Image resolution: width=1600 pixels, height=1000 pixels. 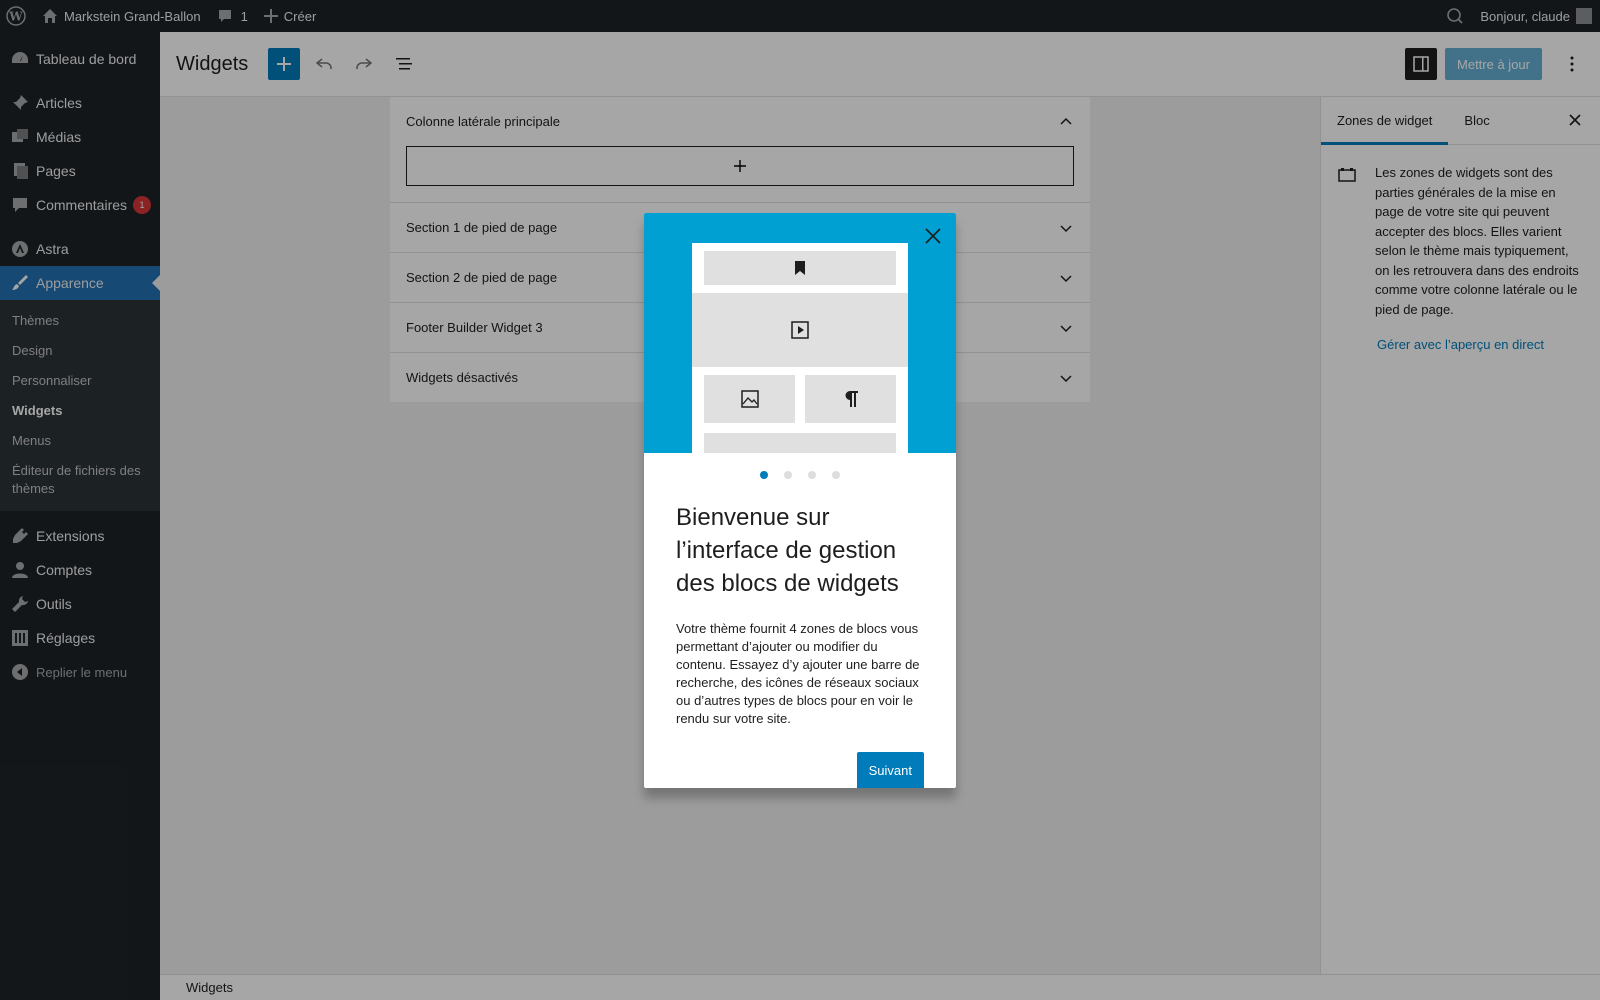 I want to click on close-guide-button, so click(x=933, y=236).